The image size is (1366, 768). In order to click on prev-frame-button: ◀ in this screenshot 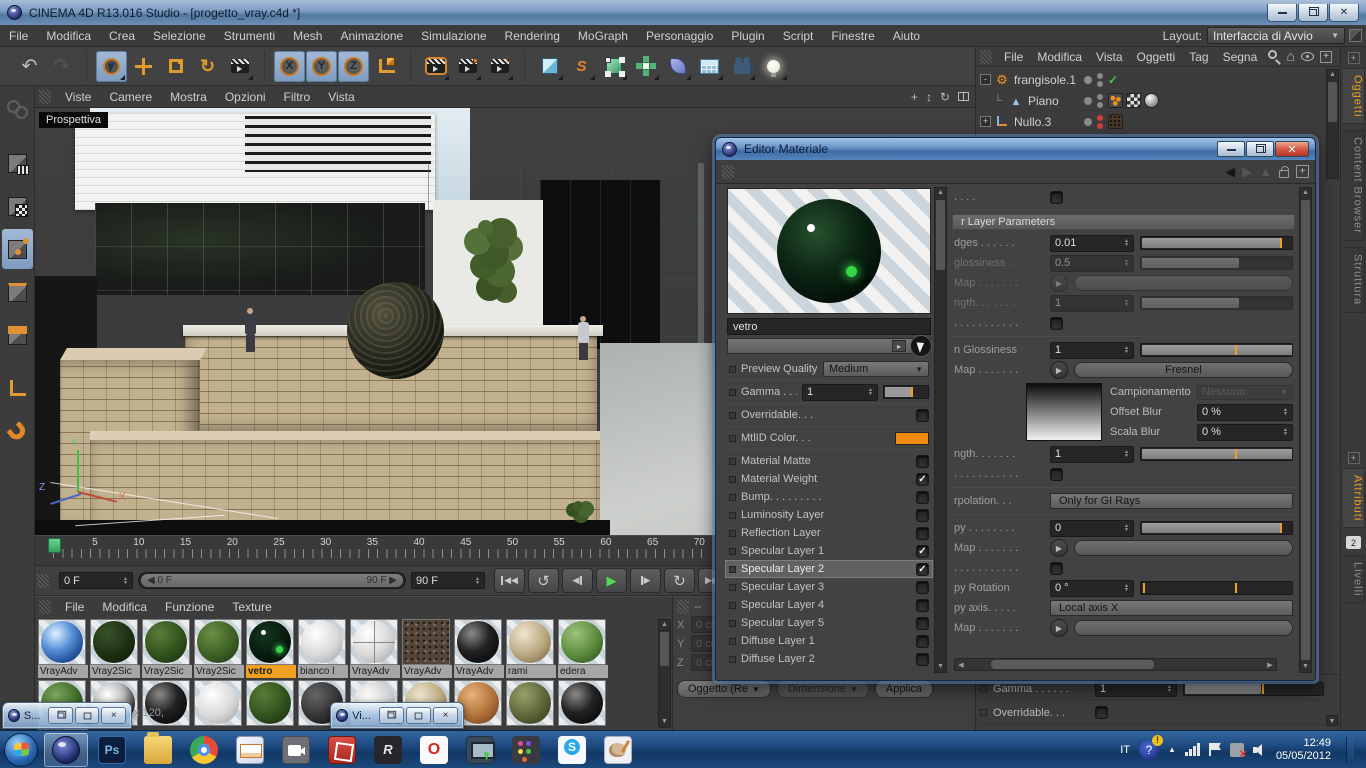, I will do `click(577, 580)`.